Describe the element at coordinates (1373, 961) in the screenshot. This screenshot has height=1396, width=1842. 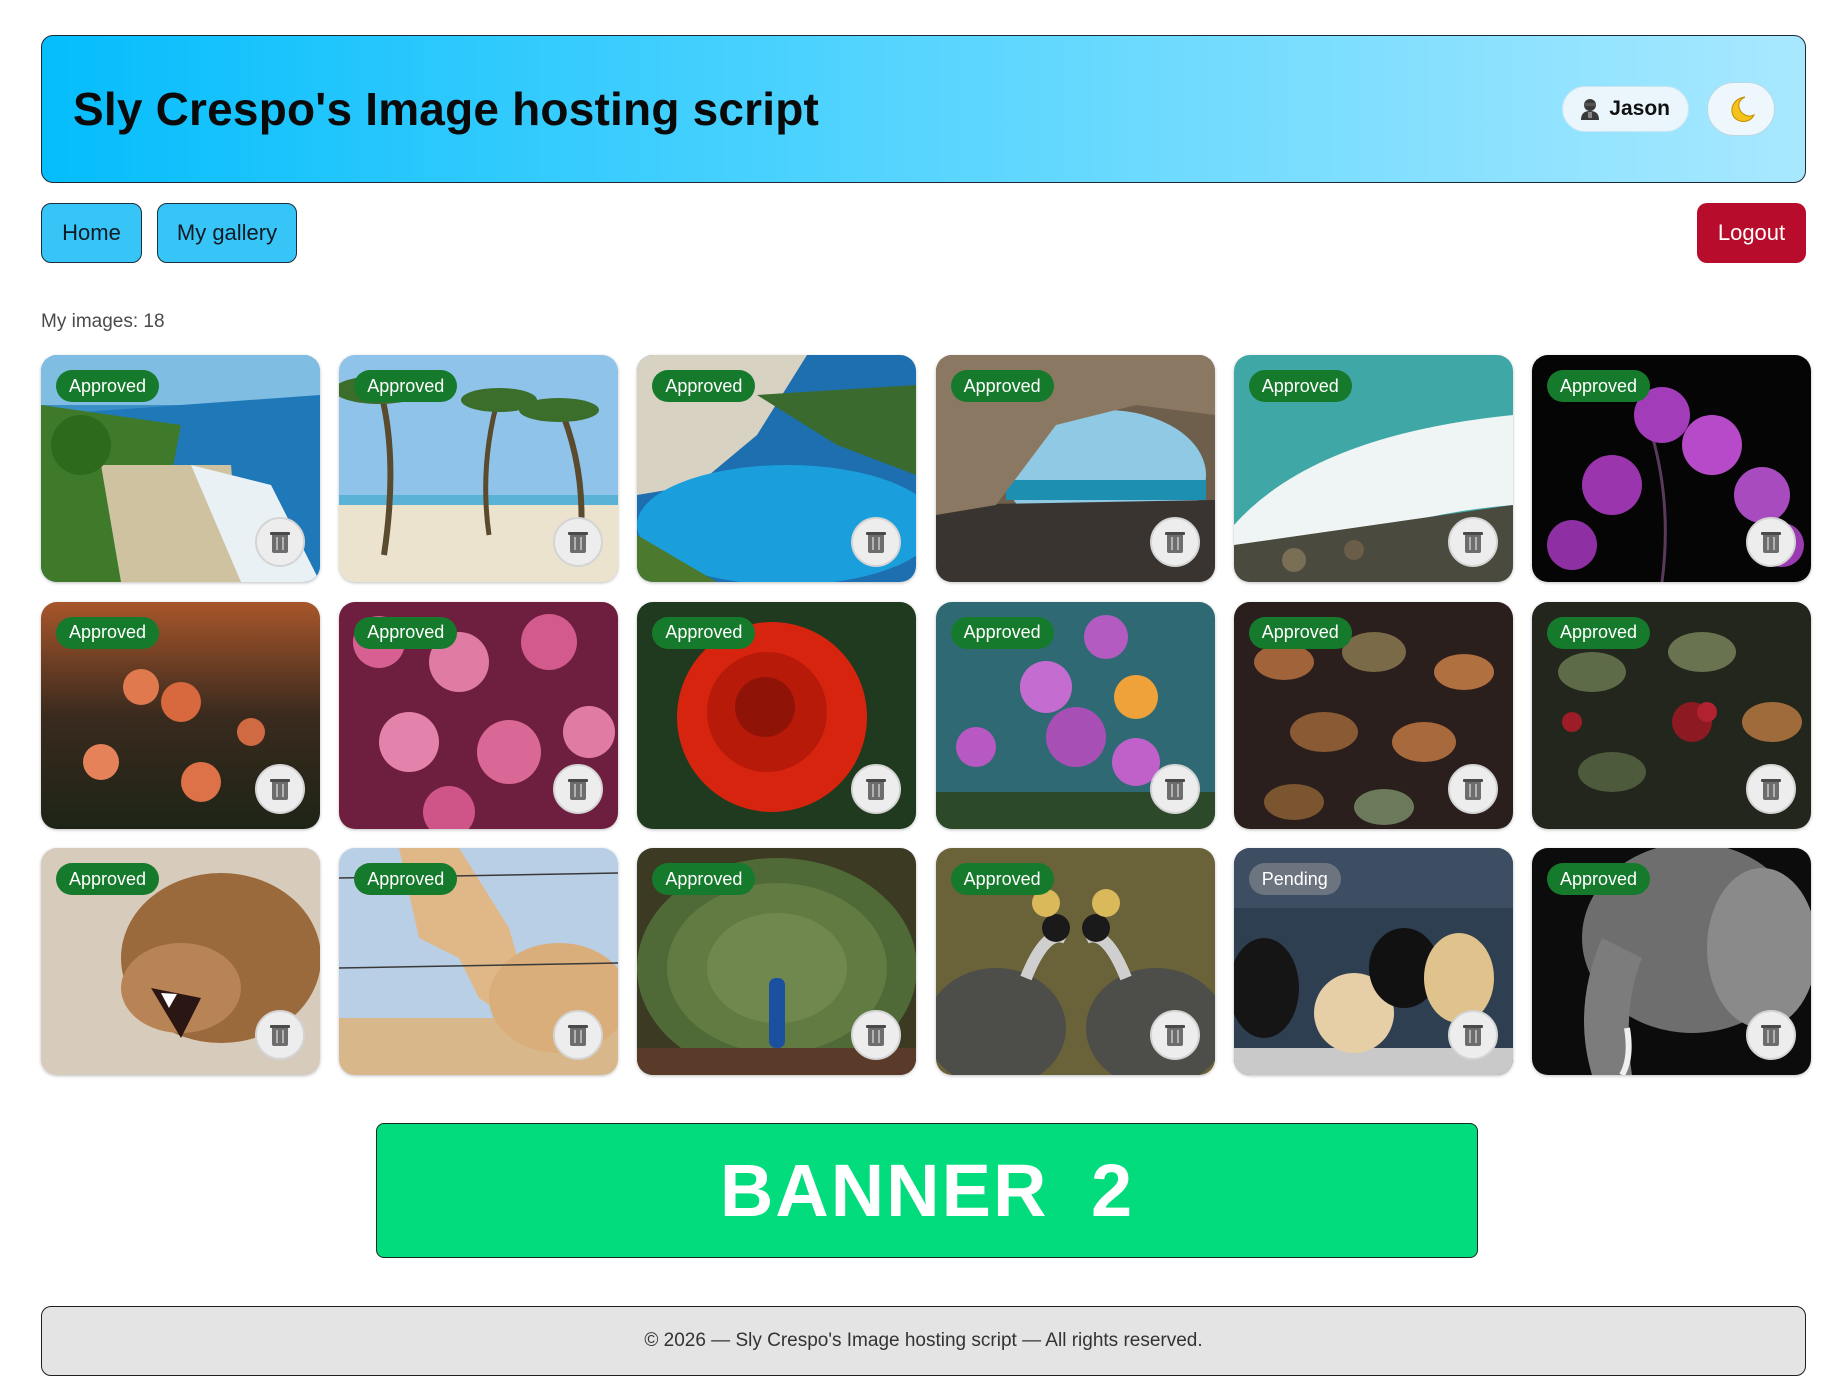
I see `image-card: Pending` at that location.